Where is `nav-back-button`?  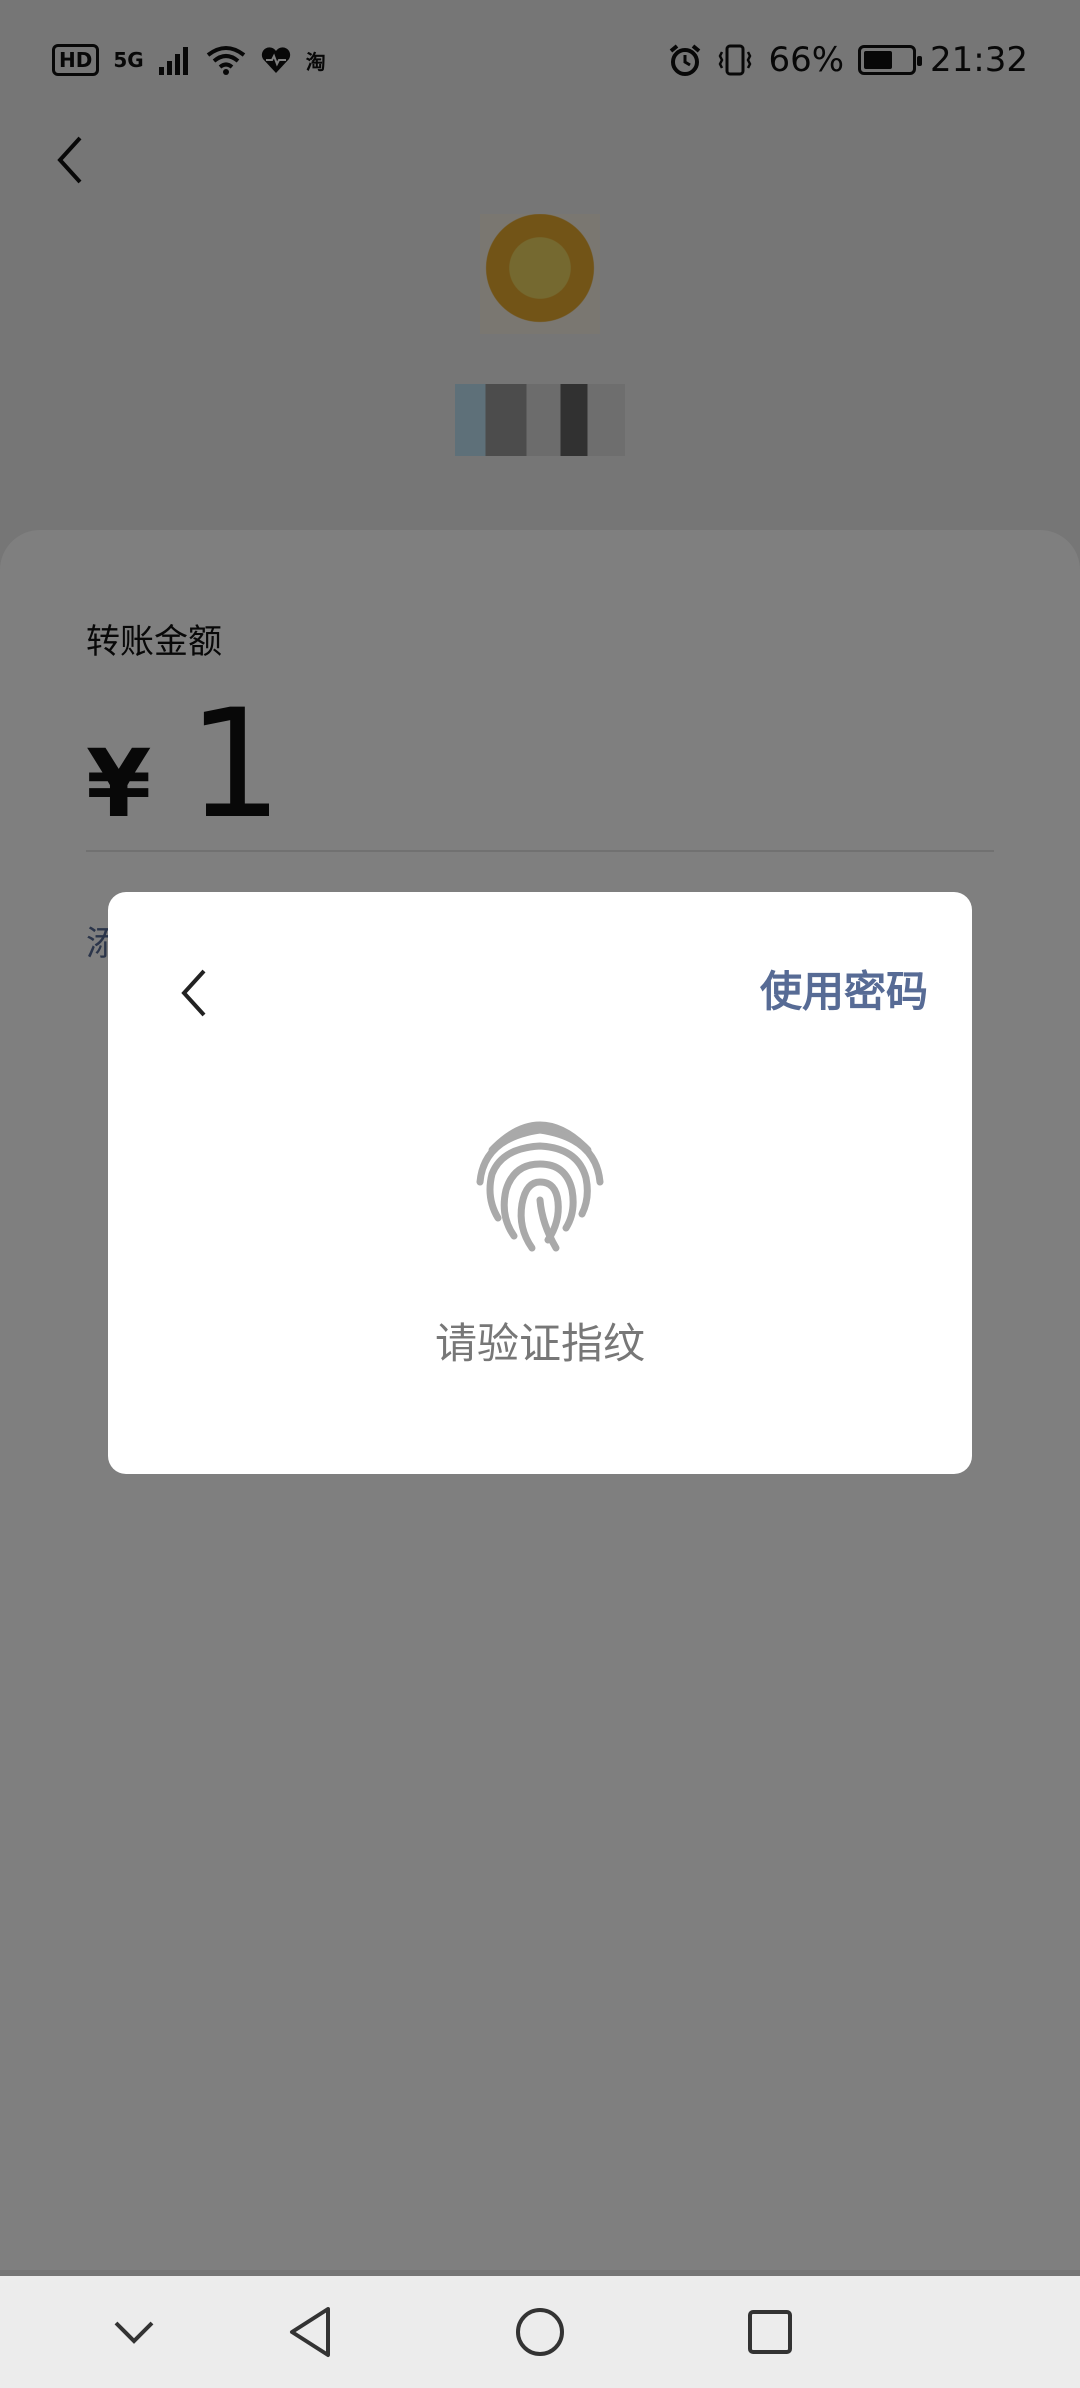
nav-back-button is located at coordinates (310, 2332).